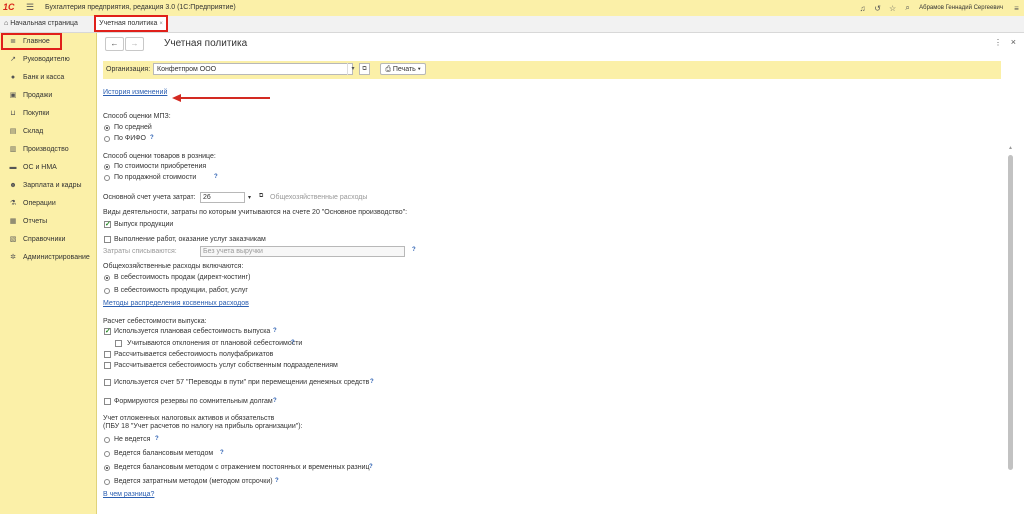  Describe the element at coordinates (1013, 42) in the screenshot. I see `close-icon: ×` at that location.